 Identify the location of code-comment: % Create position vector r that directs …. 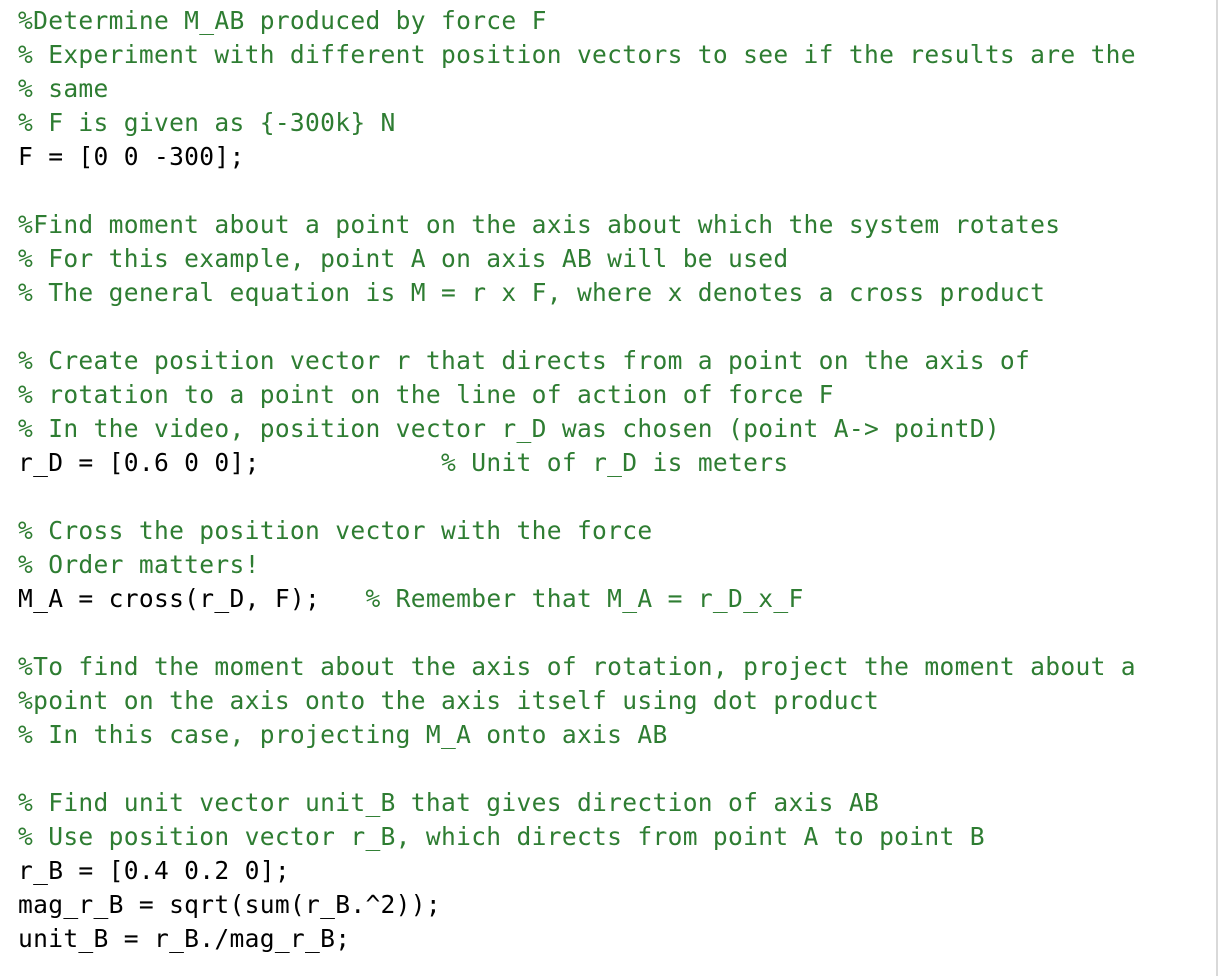
(524, 360).